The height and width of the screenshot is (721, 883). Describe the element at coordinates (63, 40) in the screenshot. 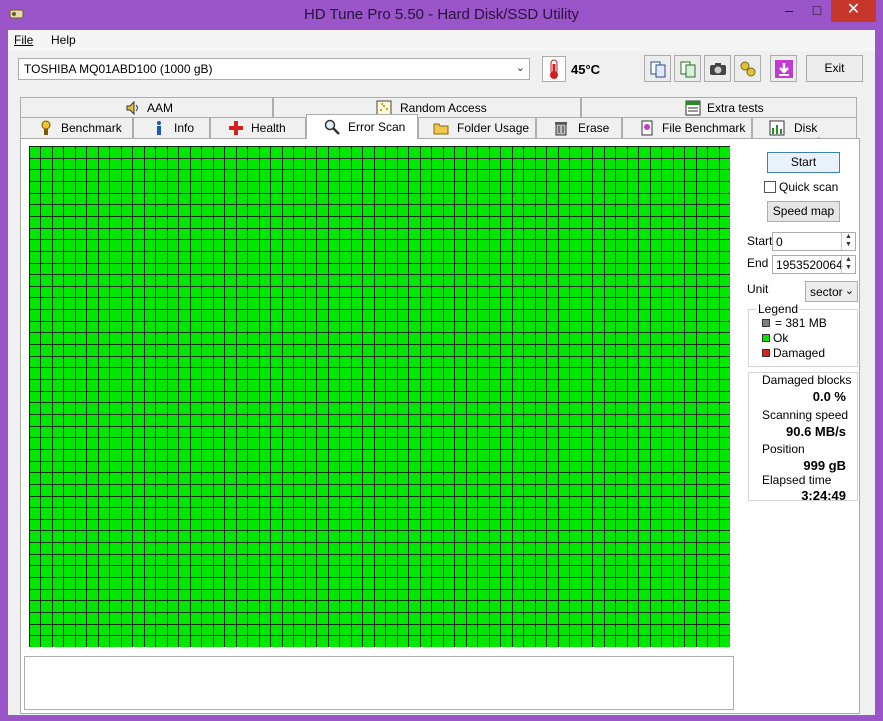

I see `menu-help: Help` at that location.